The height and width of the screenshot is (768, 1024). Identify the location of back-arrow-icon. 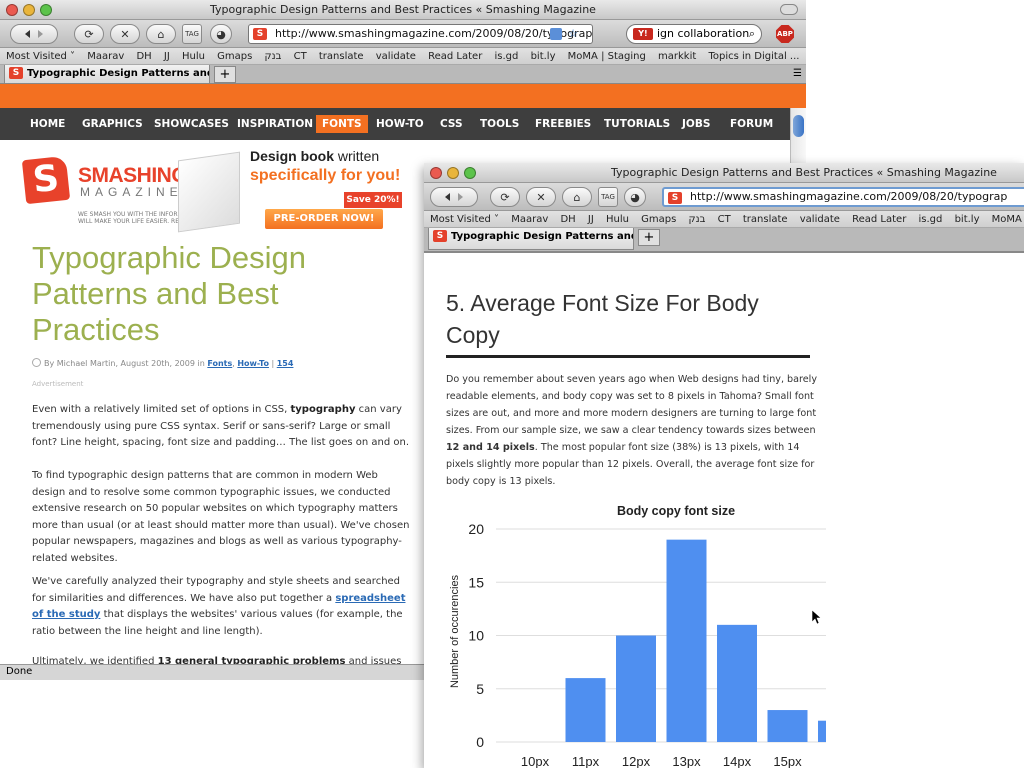
(447, 197).